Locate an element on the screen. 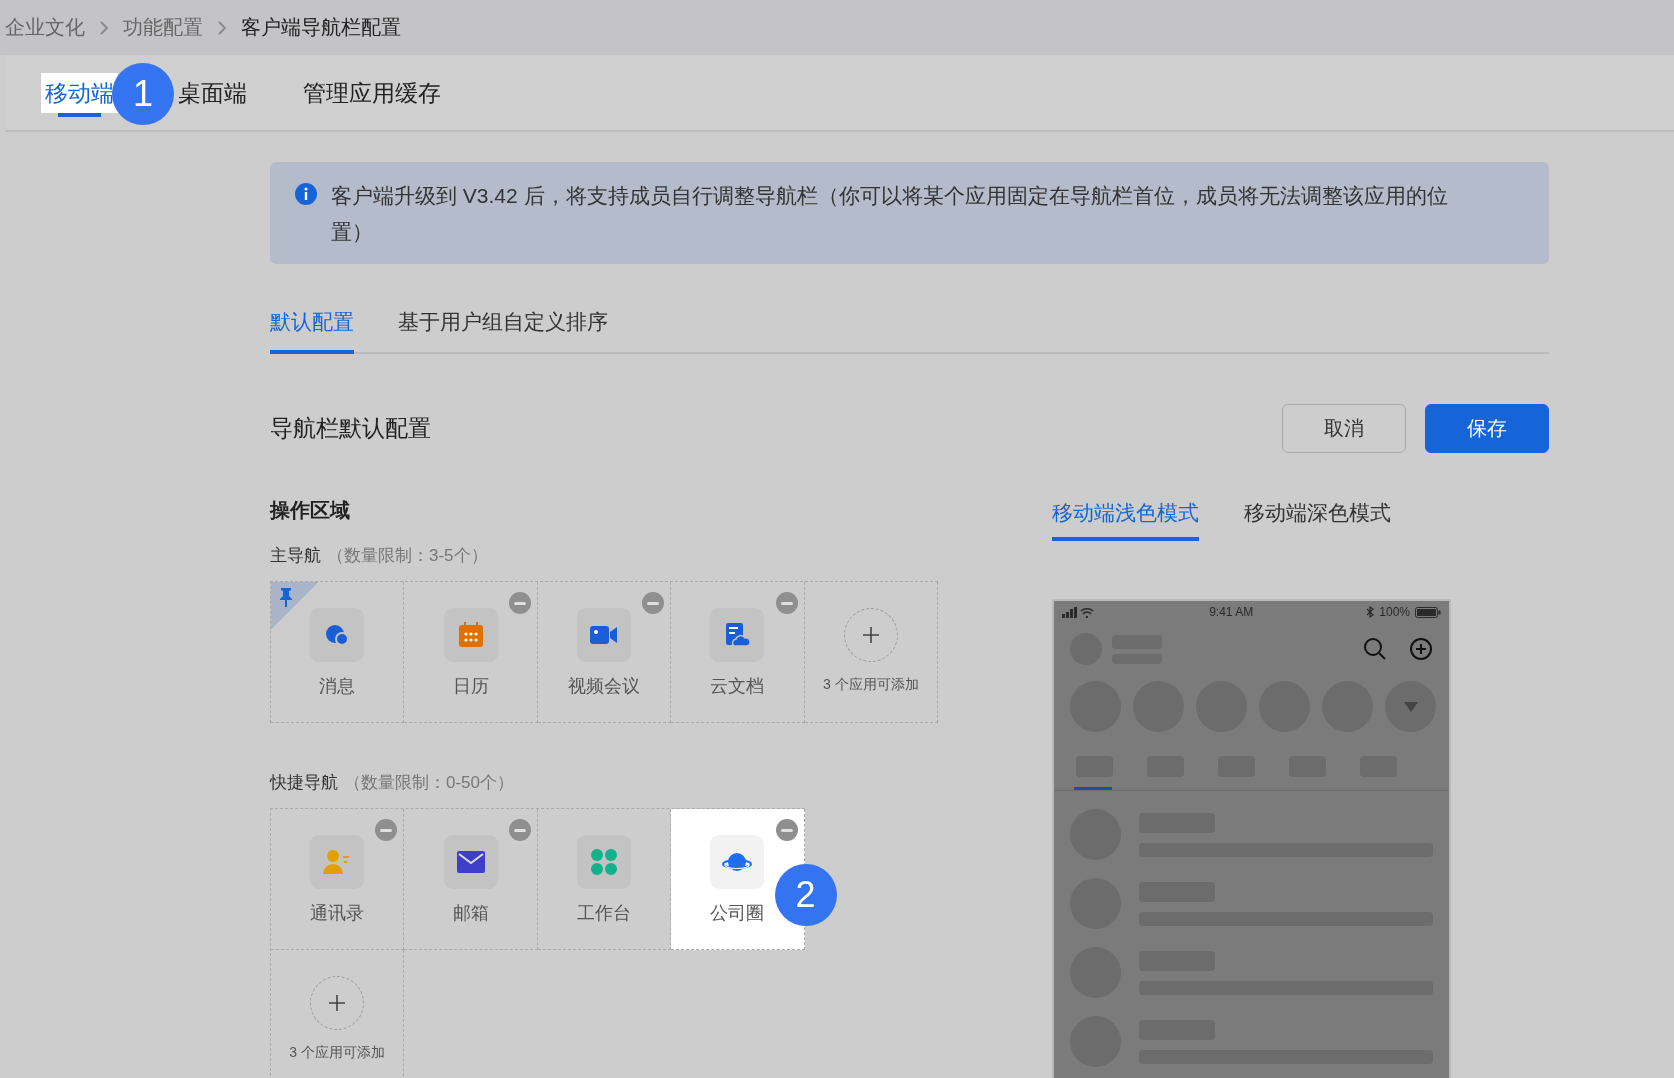 This screenshot has height=1078, width=1674. app-name: 邮箱 is located at coordinates (470, 913).